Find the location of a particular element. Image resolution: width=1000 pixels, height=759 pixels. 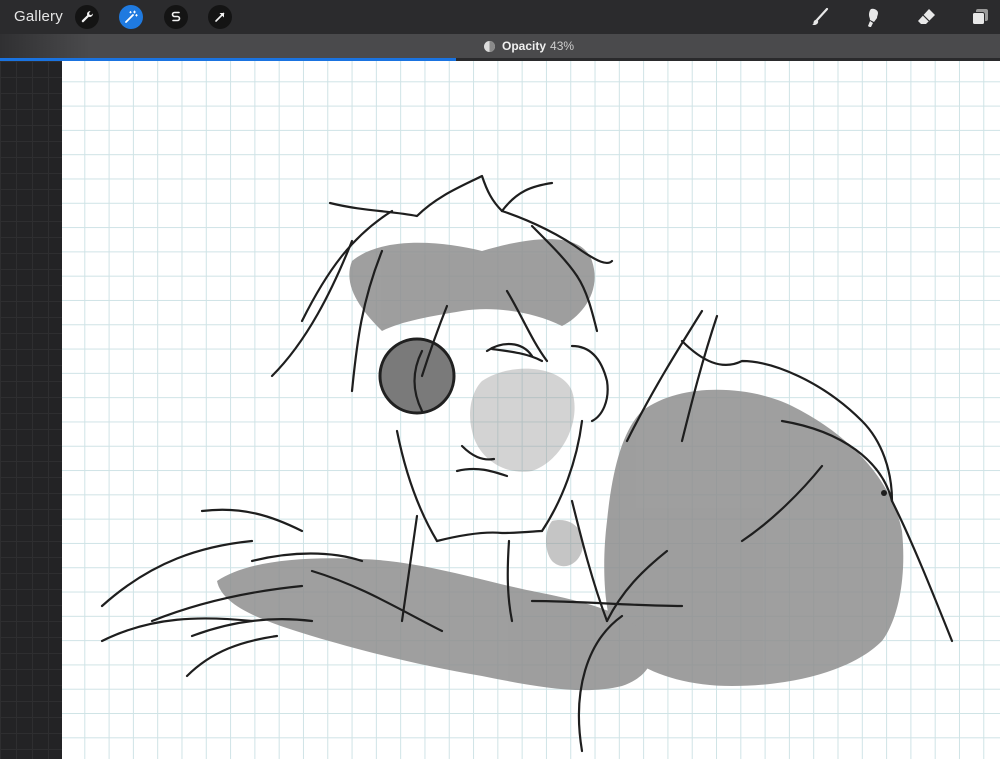

wrench-icon is located at coordinates (87, 17).